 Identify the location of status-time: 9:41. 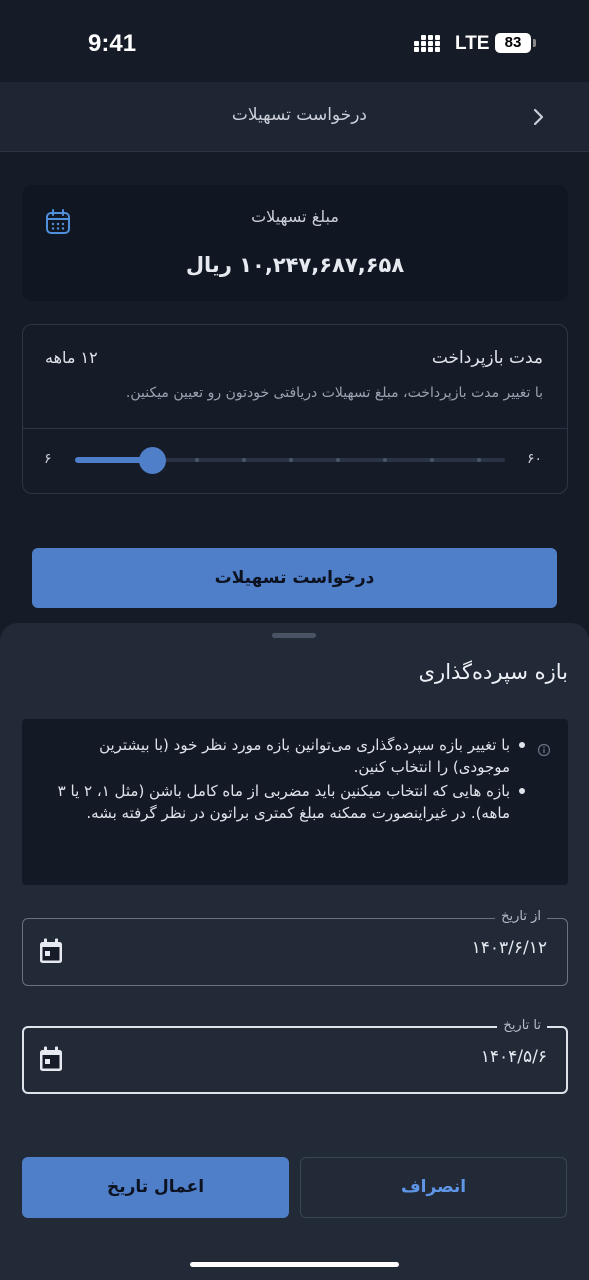
(112, 43).